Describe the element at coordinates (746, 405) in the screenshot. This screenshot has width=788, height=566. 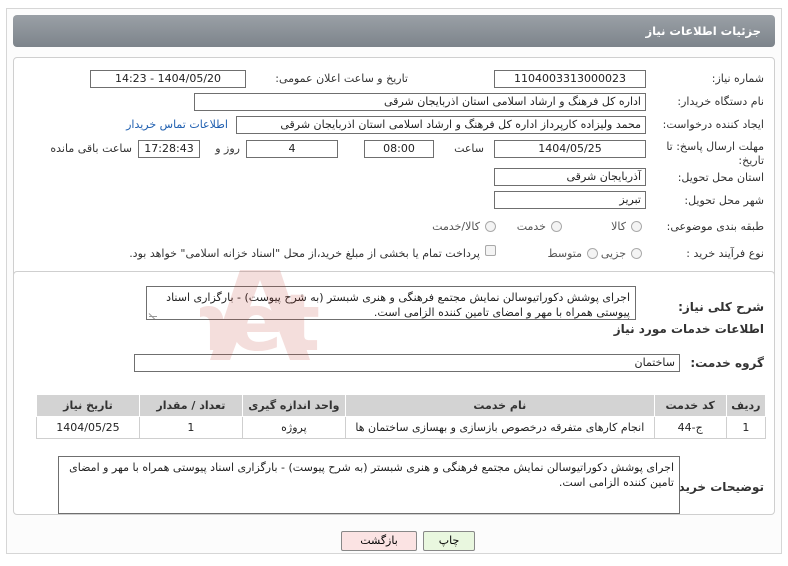
I see `col-row: ردیف` at that location.